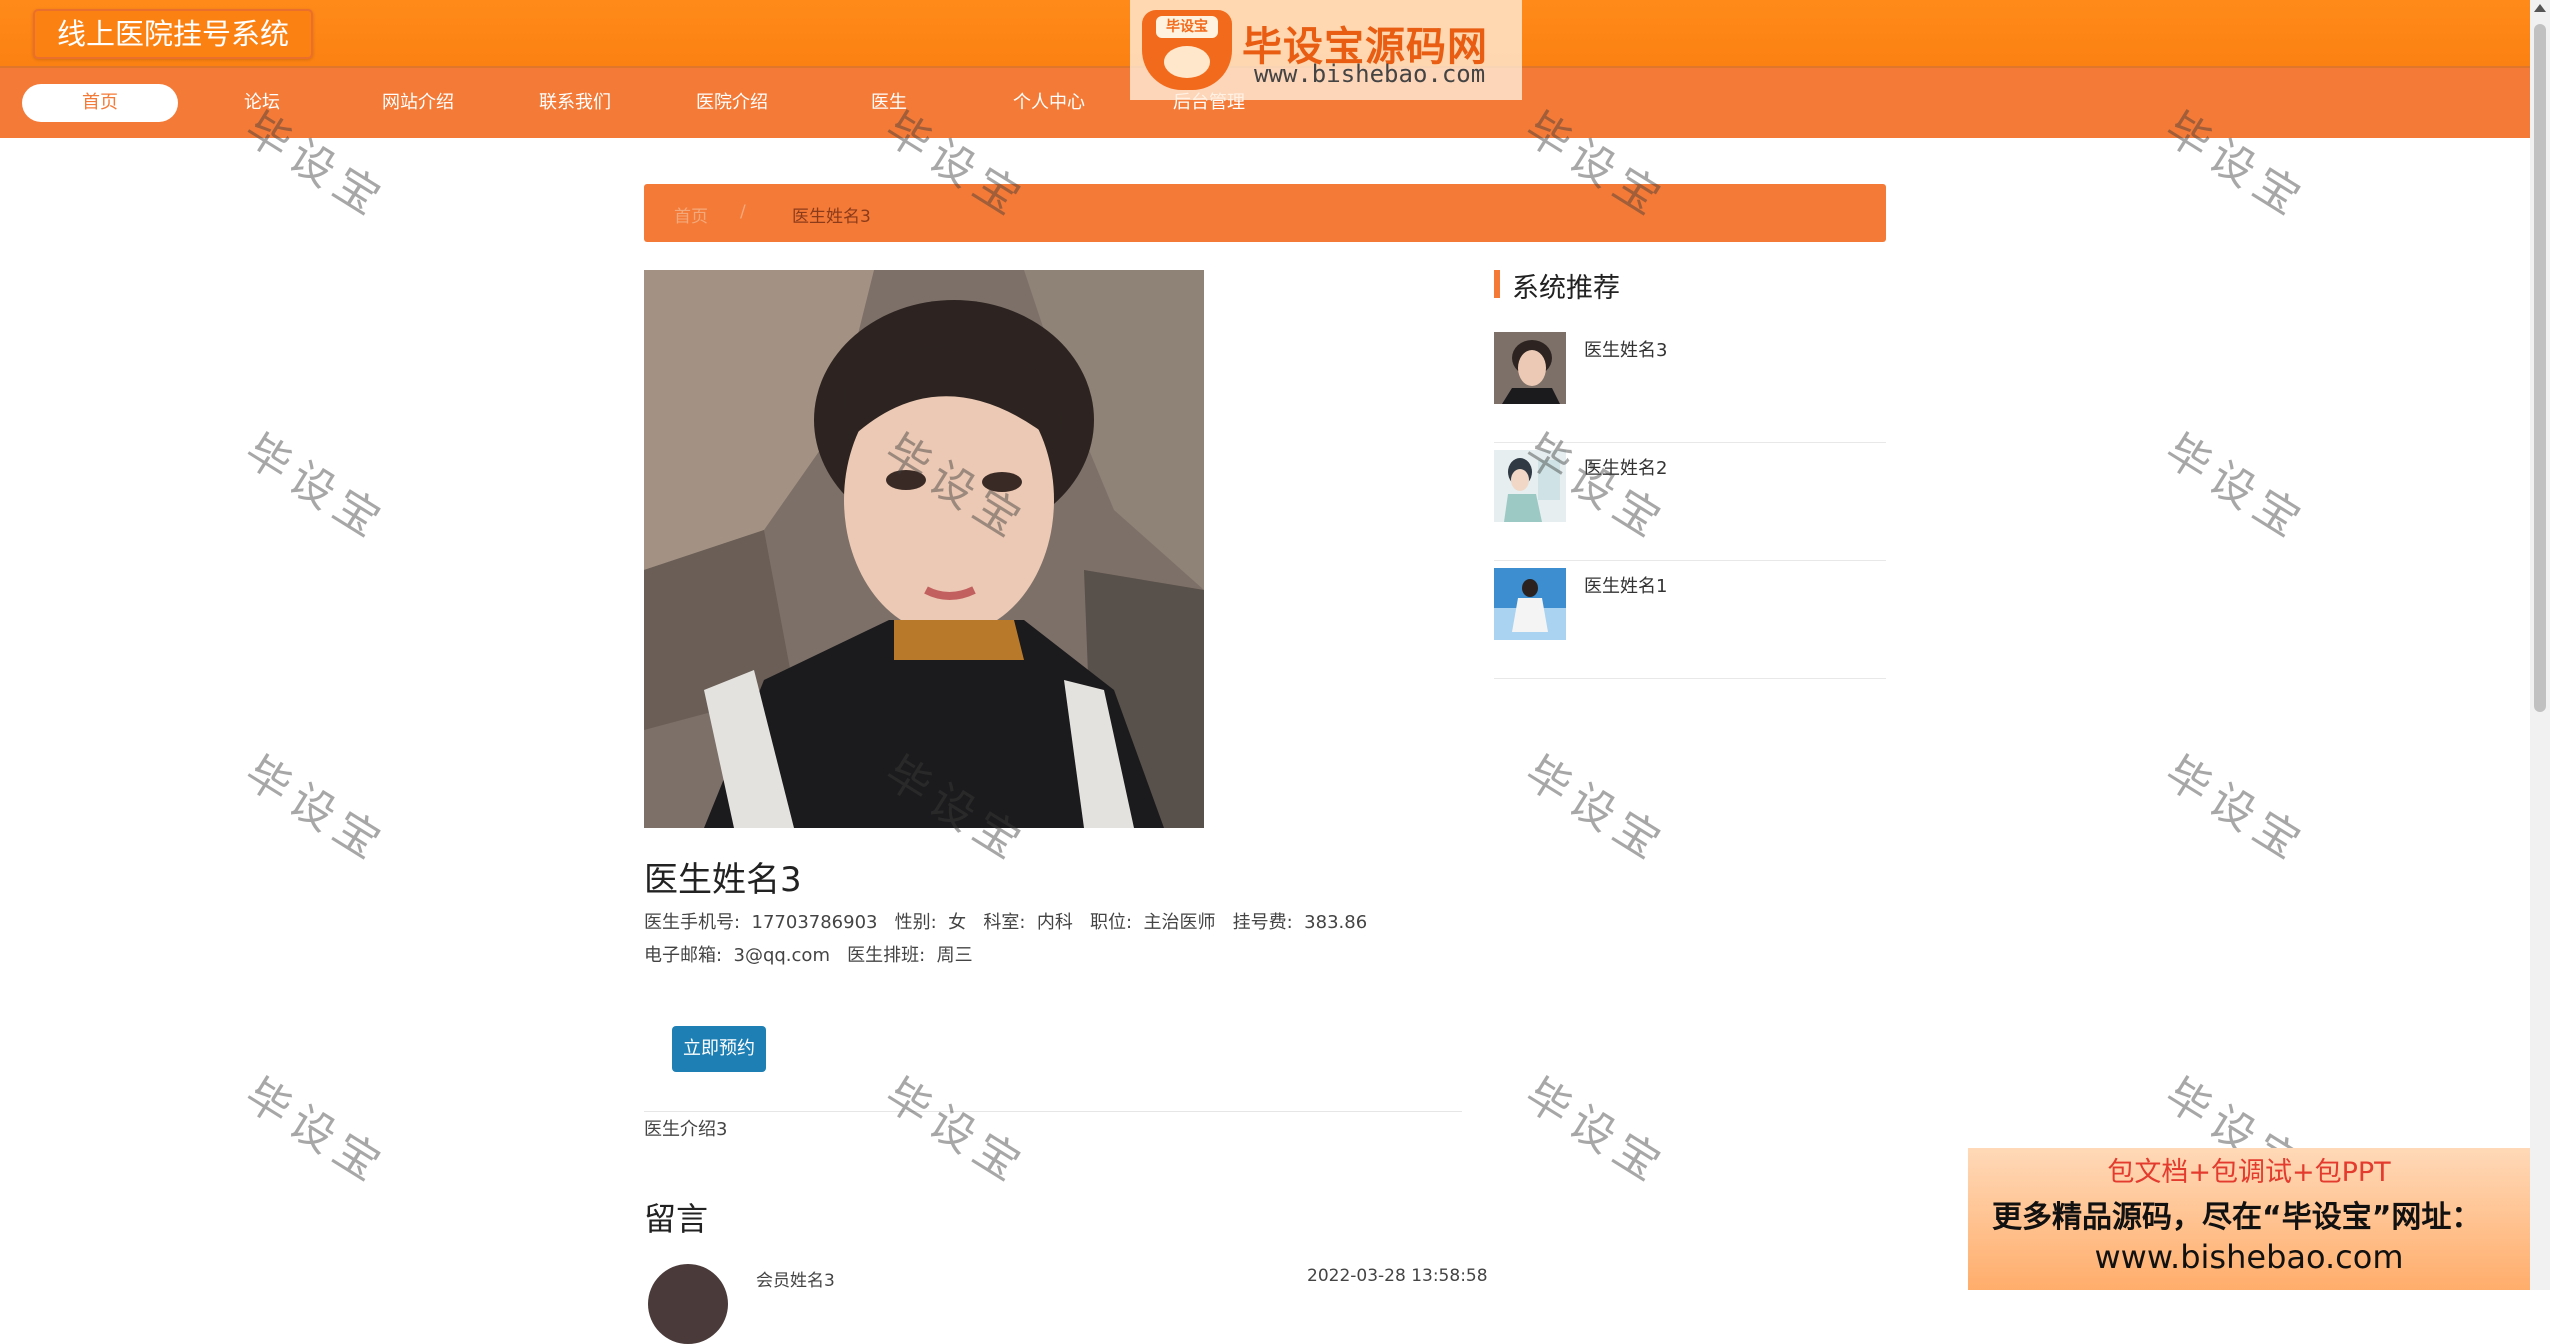 This screenshot has height=1344, width=2550. Describe the element at coordinates (808, 955) in the screenshot. I see `doctor-info-line-2: 电子邮箱: 3@qq.com 医生排班: 周三` at that location.